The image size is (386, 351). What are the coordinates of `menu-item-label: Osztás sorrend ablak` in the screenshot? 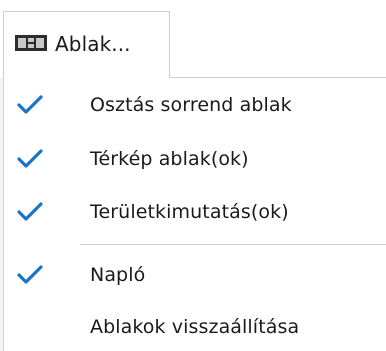 It's located at (191, 105).